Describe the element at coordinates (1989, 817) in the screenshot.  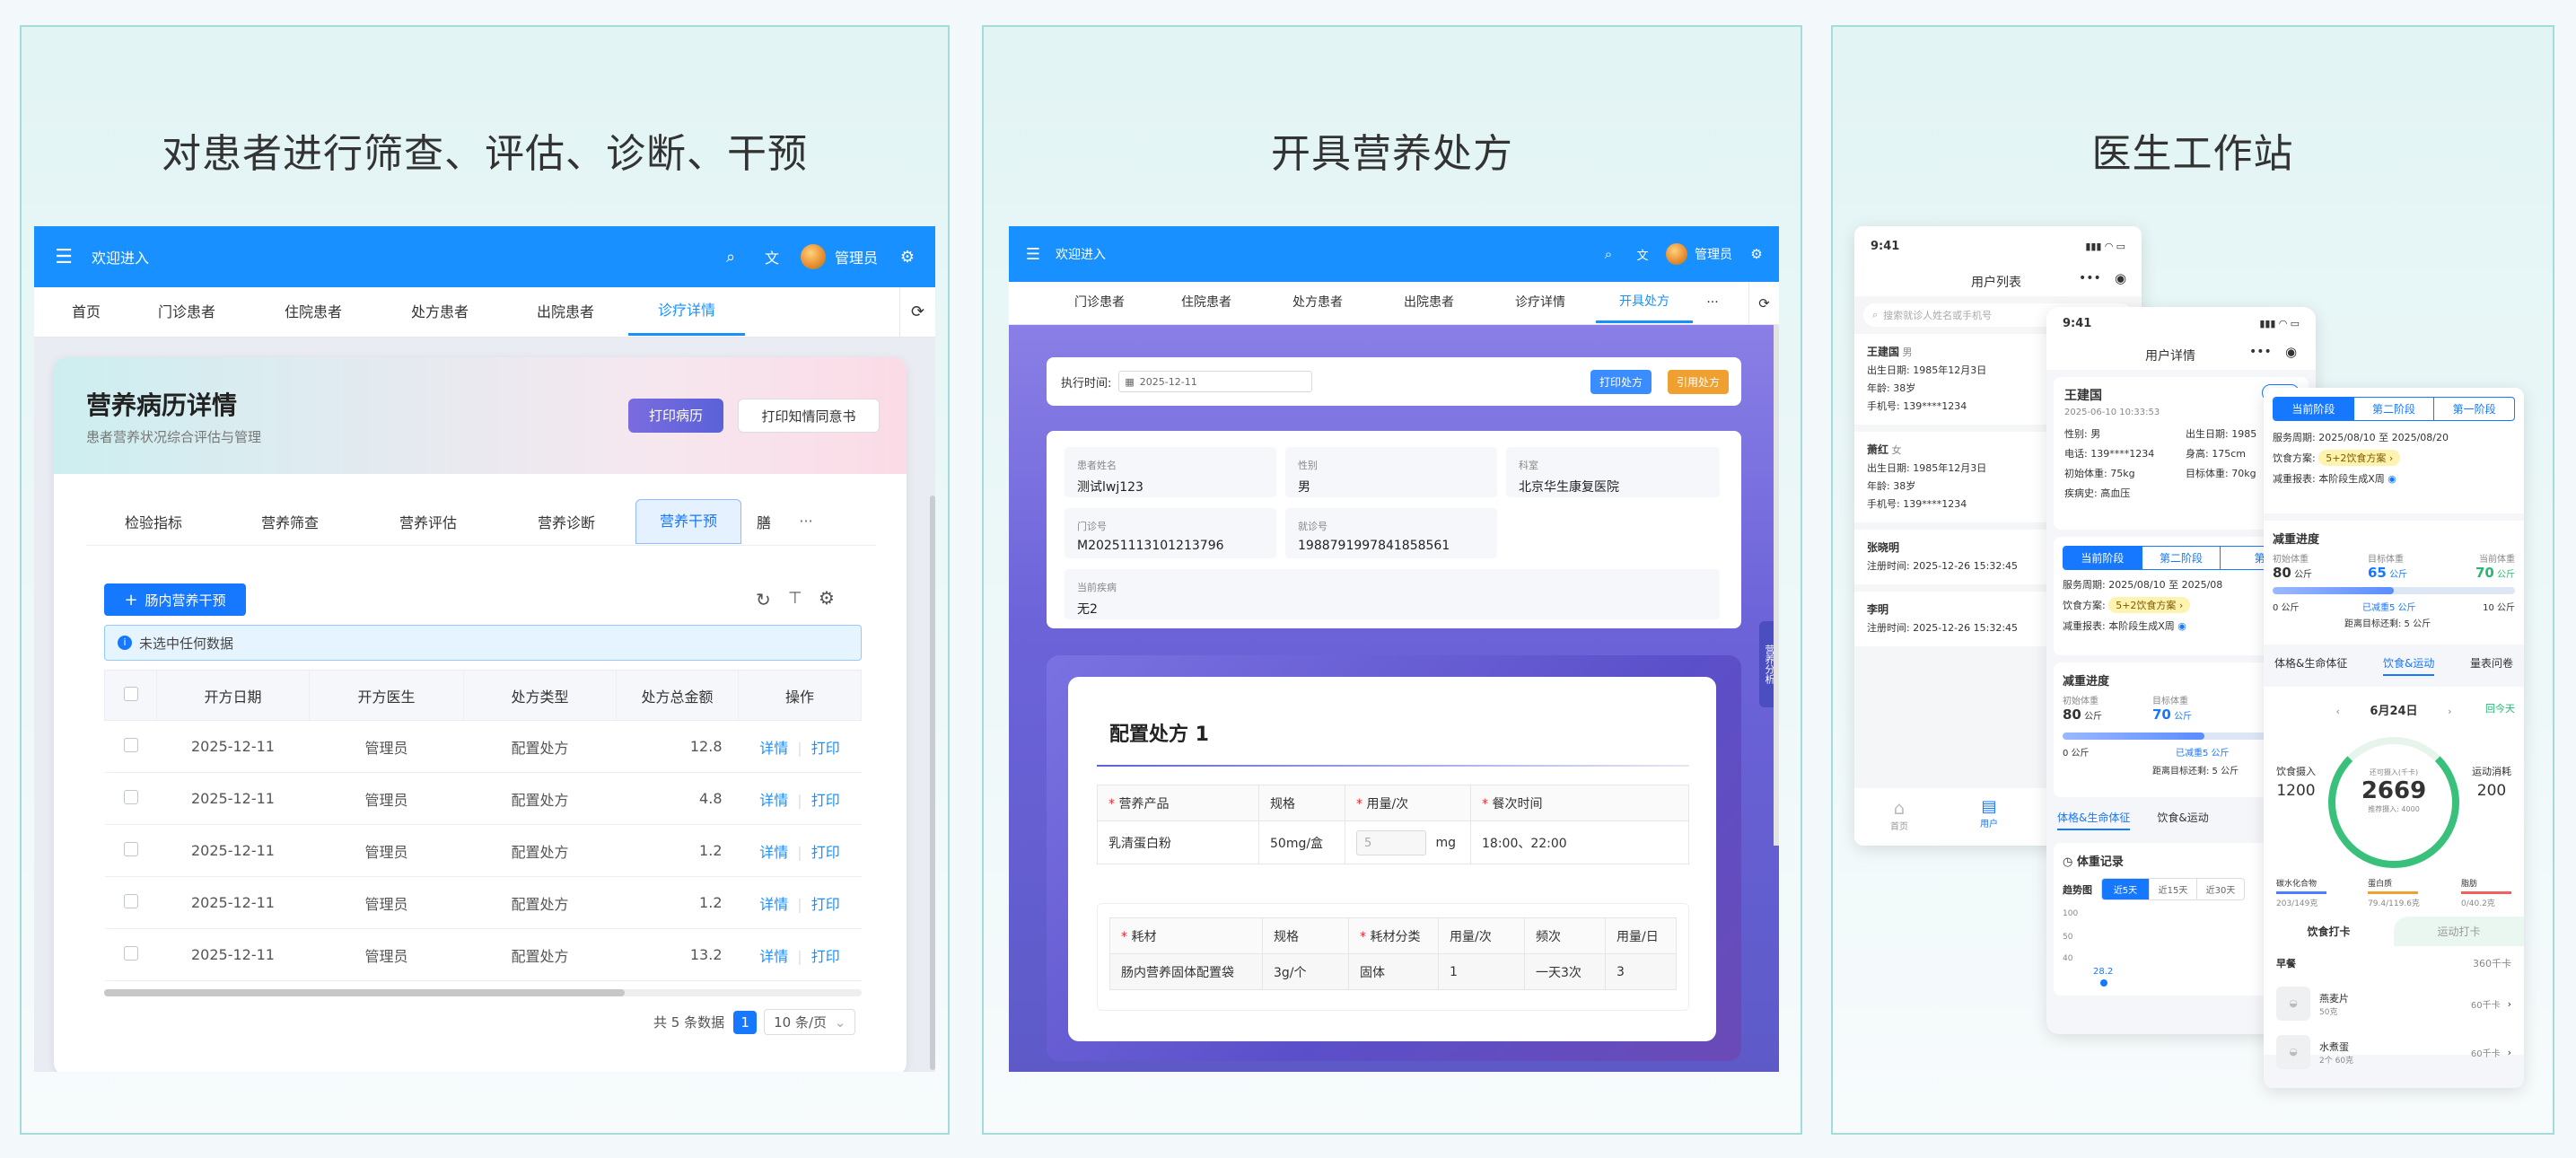
I see `nav-user: ▤ 用户` at that location.